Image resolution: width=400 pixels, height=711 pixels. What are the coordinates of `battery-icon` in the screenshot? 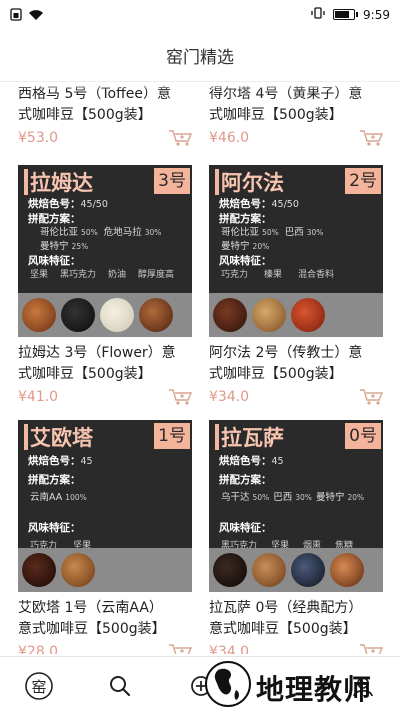 It's located at (346, 14).